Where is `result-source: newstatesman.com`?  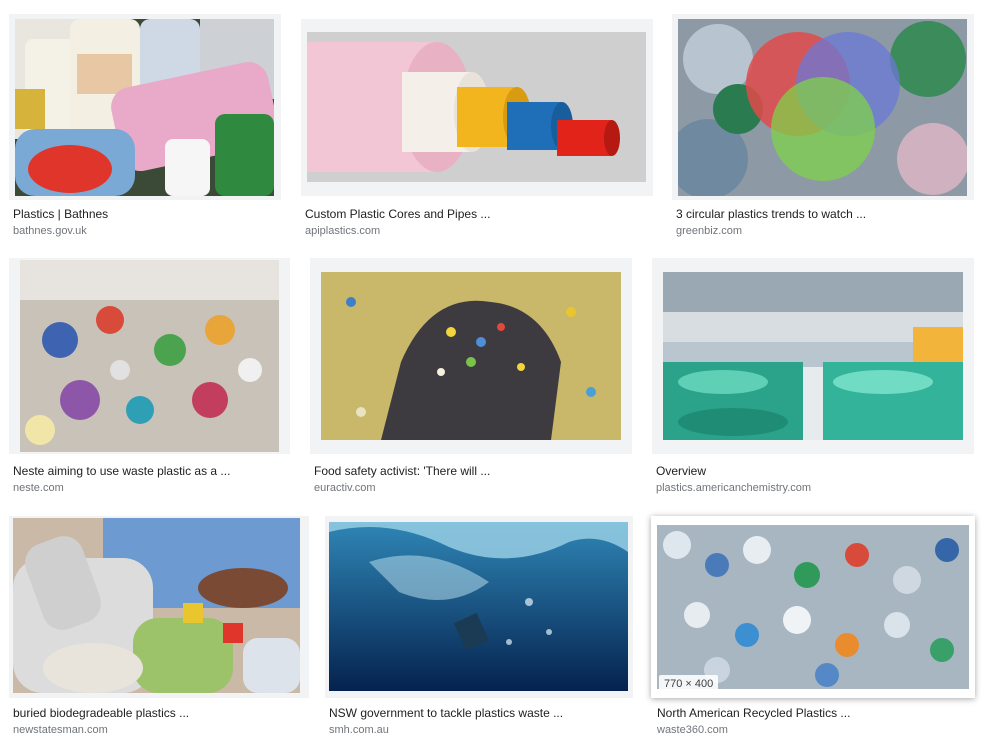 result-source: newstatesman.com is located at coordinates (60, 730).